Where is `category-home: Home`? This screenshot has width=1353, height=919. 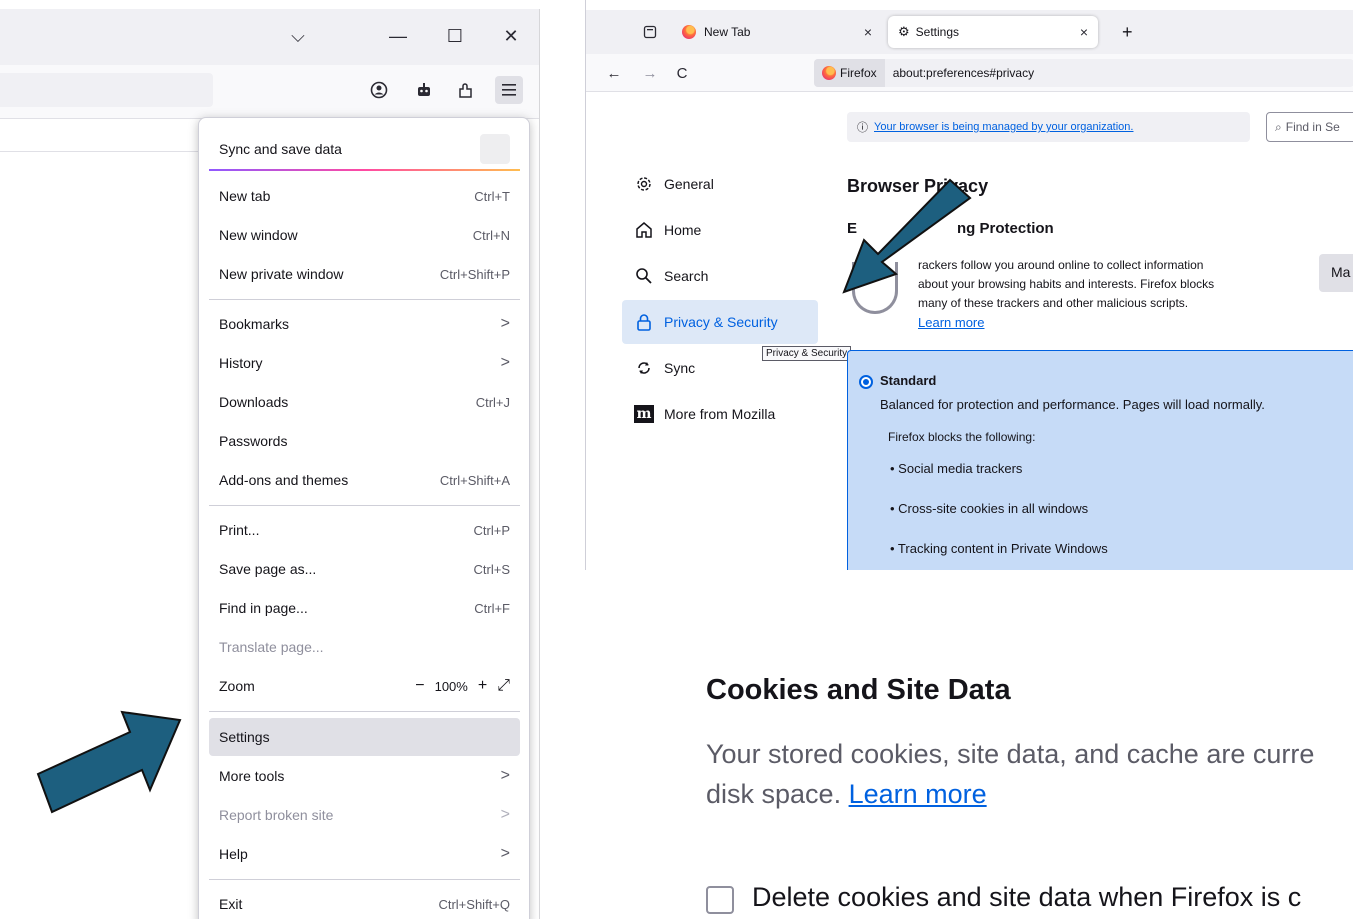
category-home: Home is located at coordinates (720, 230).